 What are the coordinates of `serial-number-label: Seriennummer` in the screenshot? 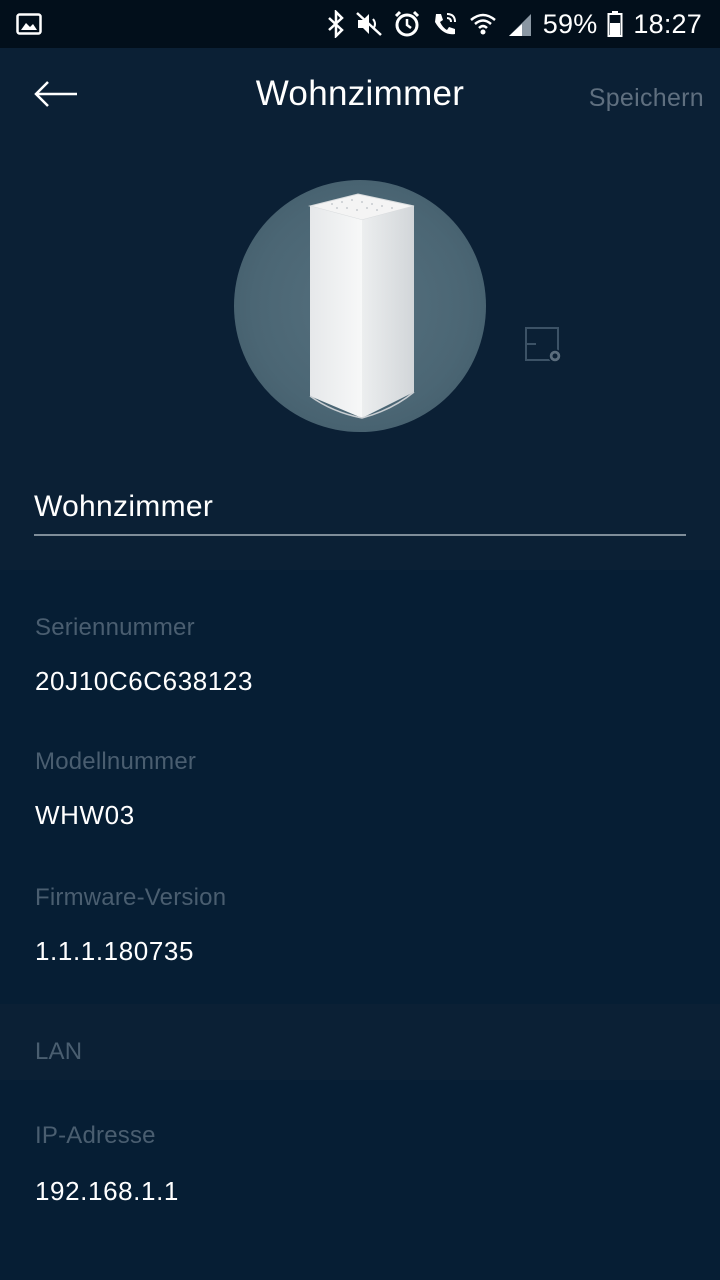 It's located at (115, 627).